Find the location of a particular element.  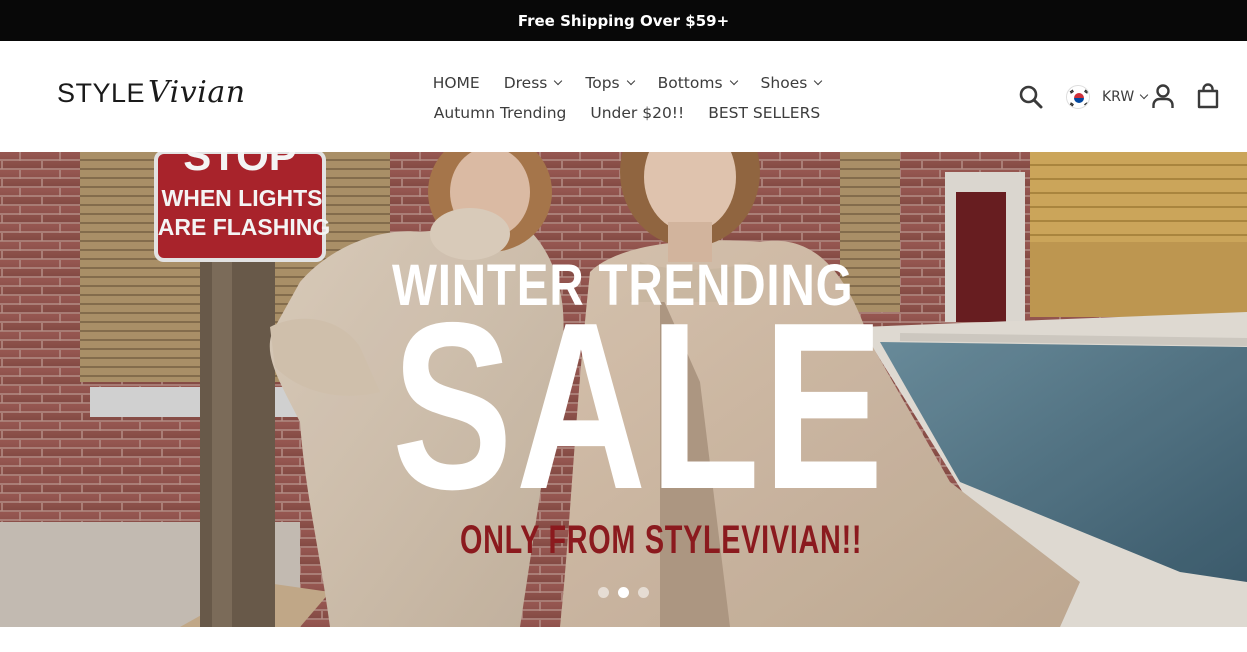

slideshow-dots is located at coordinates (623, 592).